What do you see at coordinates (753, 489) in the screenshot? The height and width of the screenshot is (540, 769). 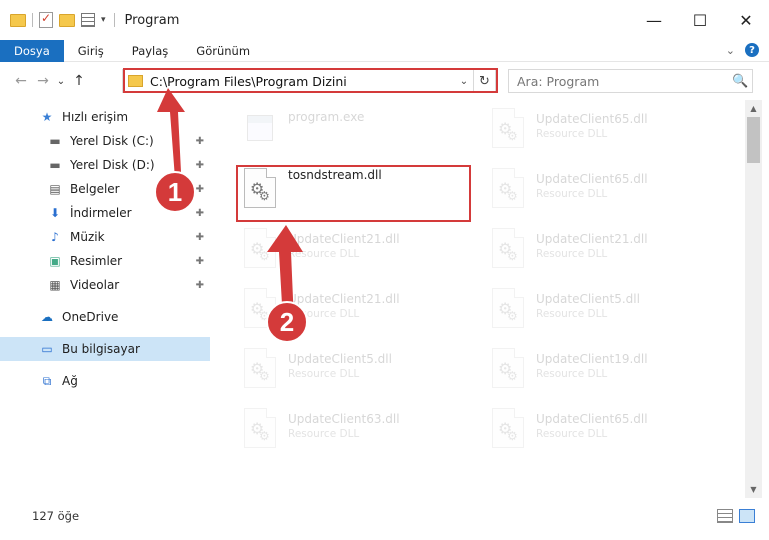 I see `scroll-down-icon: ▼` at bounding box center [753, 489].